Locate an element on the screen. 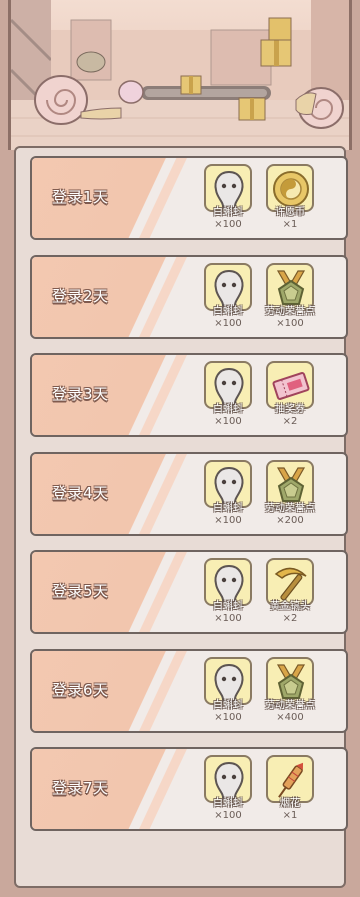 The width and height of the screenshot is (360, 897). reward-name: 烟花 is located at coordinates (290, 803).